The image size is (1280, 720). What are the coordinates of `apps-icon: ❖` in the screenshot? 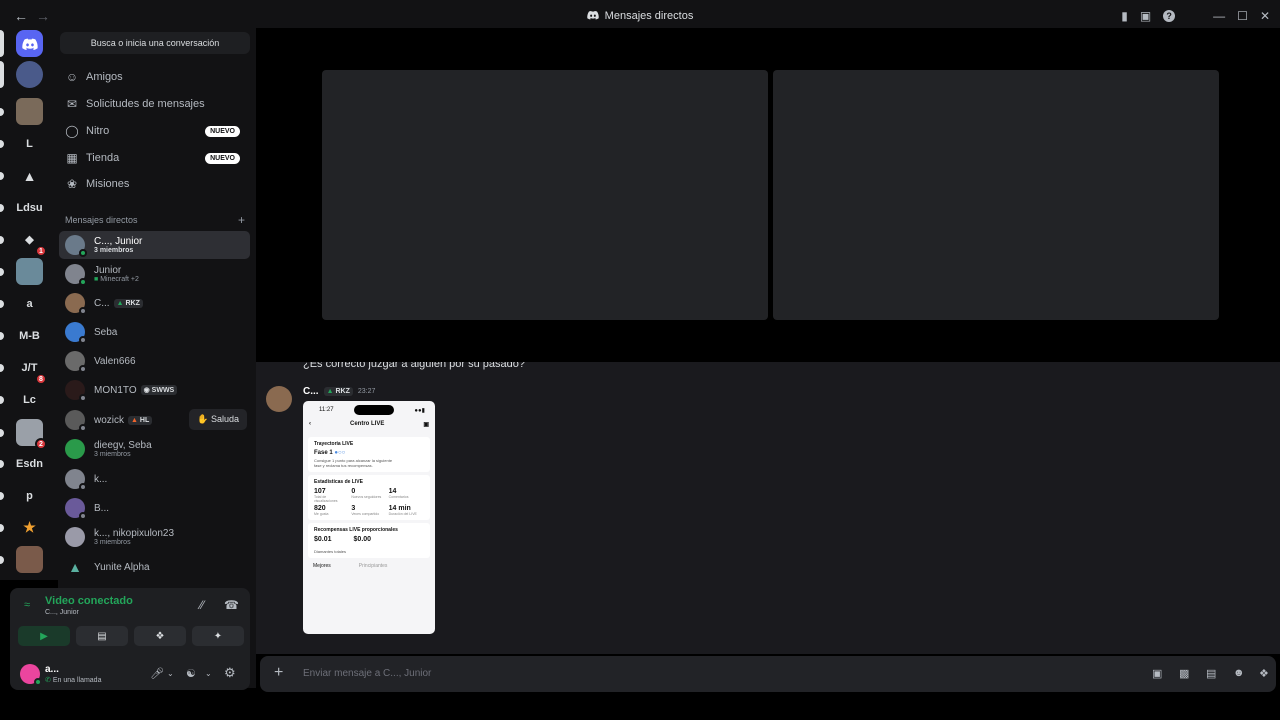 It's located at (1264, 673).